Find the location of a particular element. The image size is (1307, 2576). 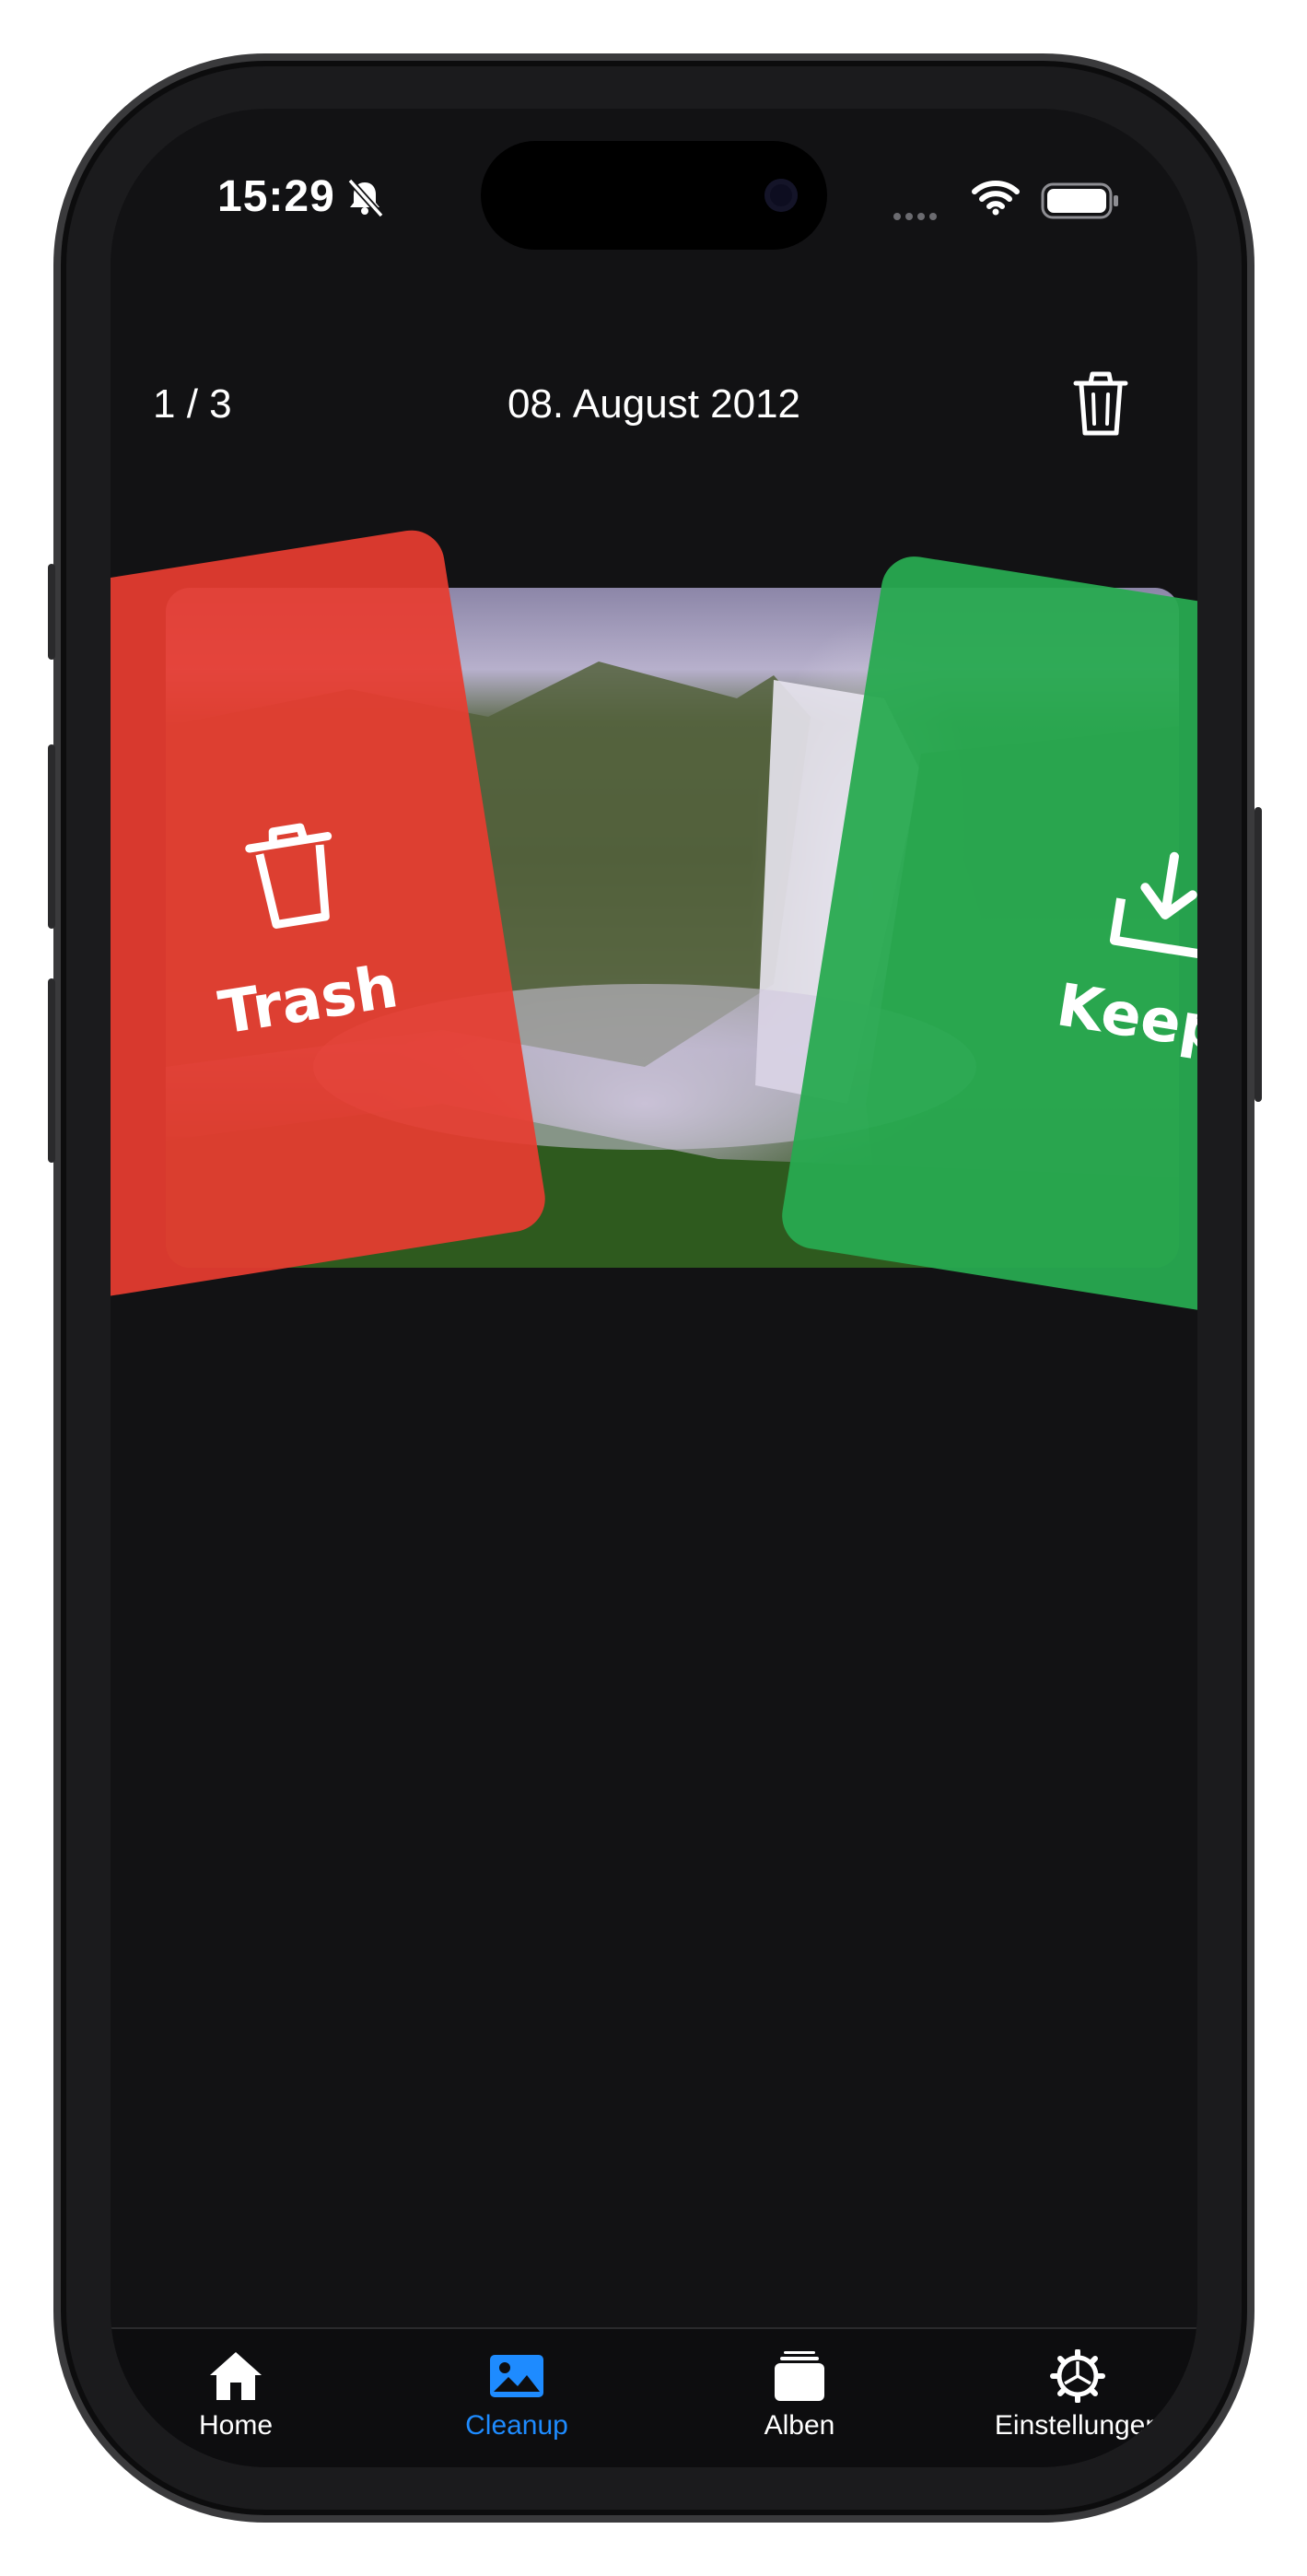

download-tray-icon is located at coordinates (1153, 905).